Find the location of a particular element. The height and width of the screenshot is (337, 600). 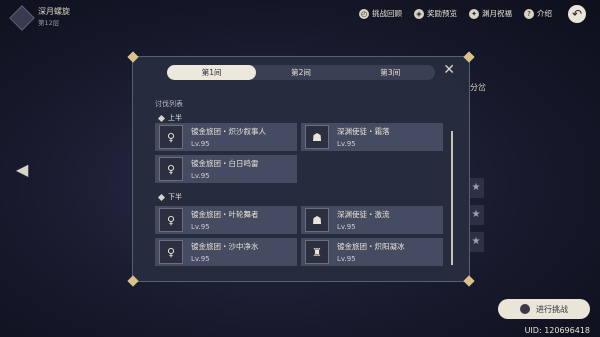

prev-arrow-icon: ◀ is located at coordinates (22, 169).